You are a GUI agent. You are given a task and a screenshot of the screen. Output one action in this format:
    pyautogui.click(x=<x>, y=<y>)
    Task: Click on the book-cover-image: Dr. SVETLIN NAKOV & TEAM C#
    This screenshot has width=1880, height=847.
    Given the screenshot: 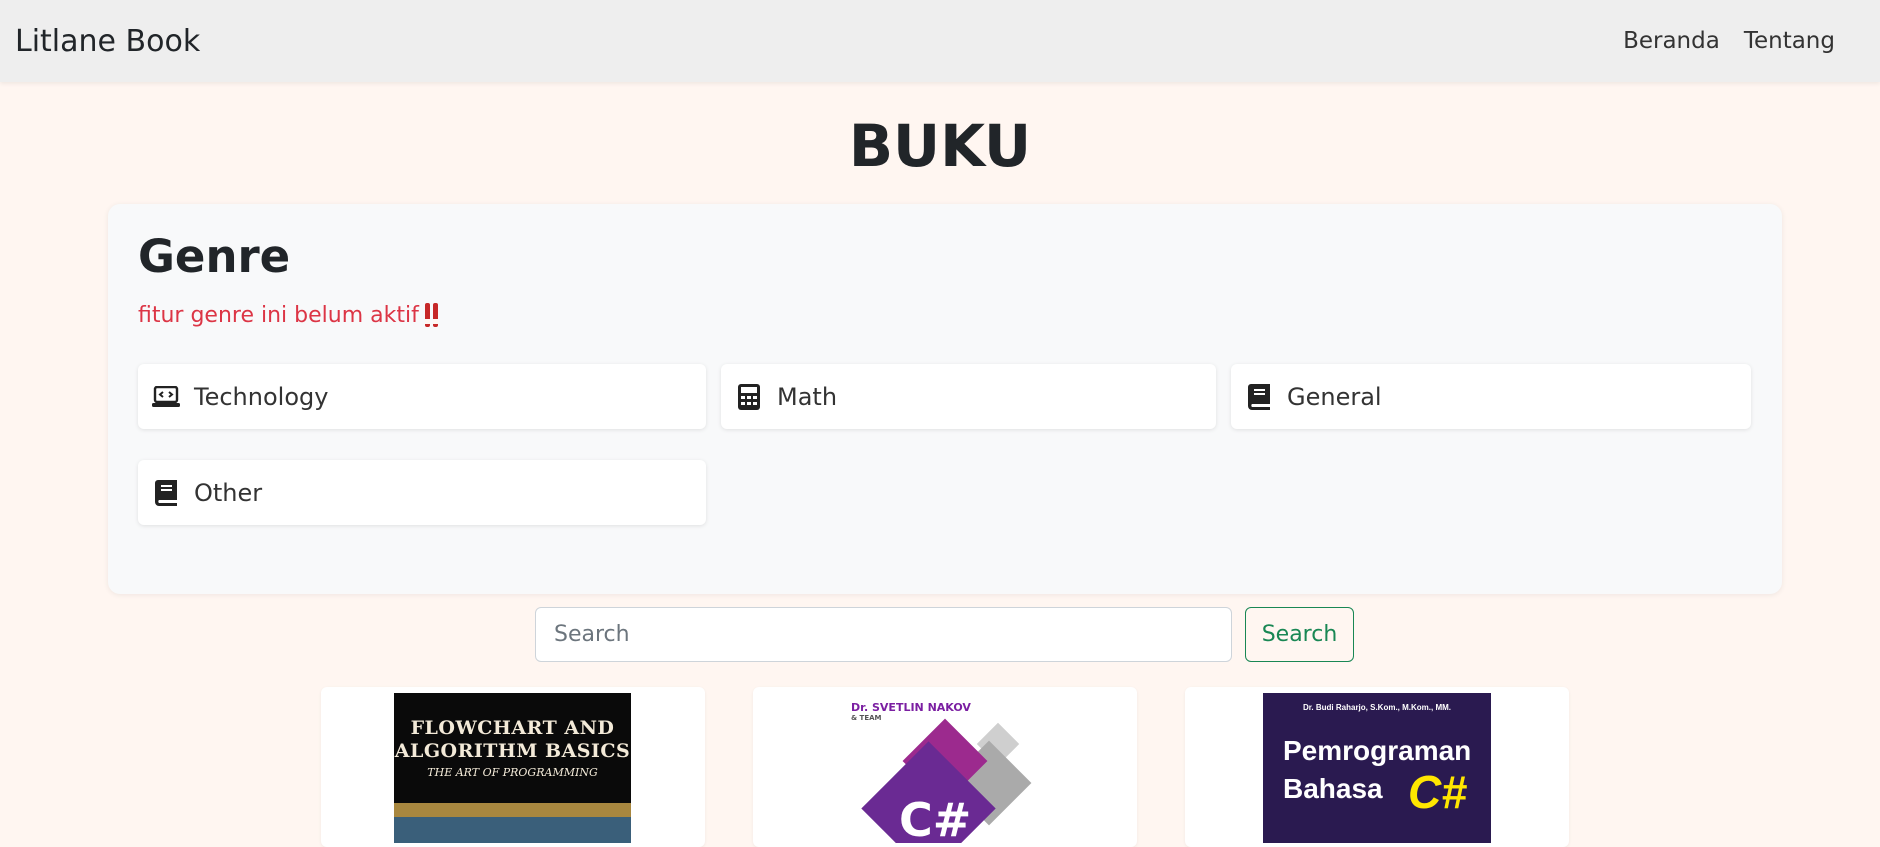 What is the action you would take?
    pyautogui.click(x=946, y=768)
    